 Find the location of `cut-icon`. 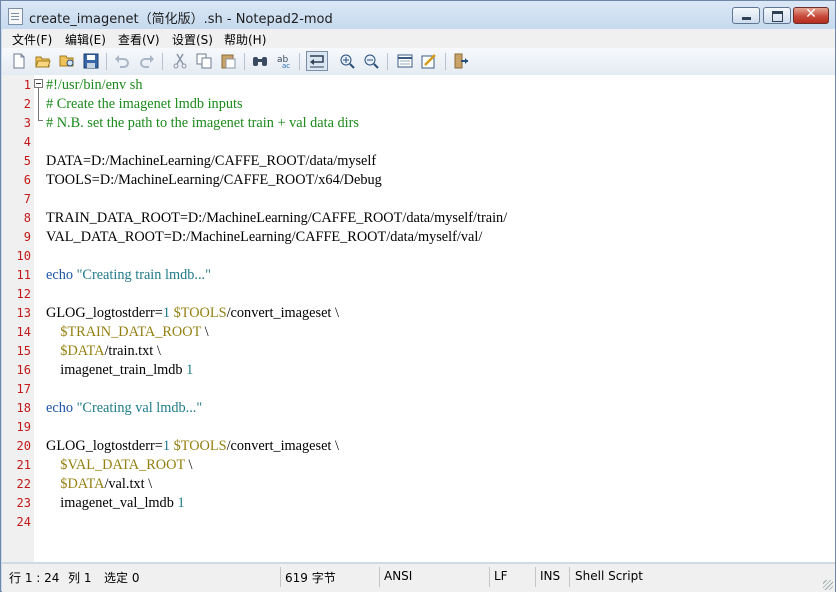

cut-icon is located at coordinates (180, 61).